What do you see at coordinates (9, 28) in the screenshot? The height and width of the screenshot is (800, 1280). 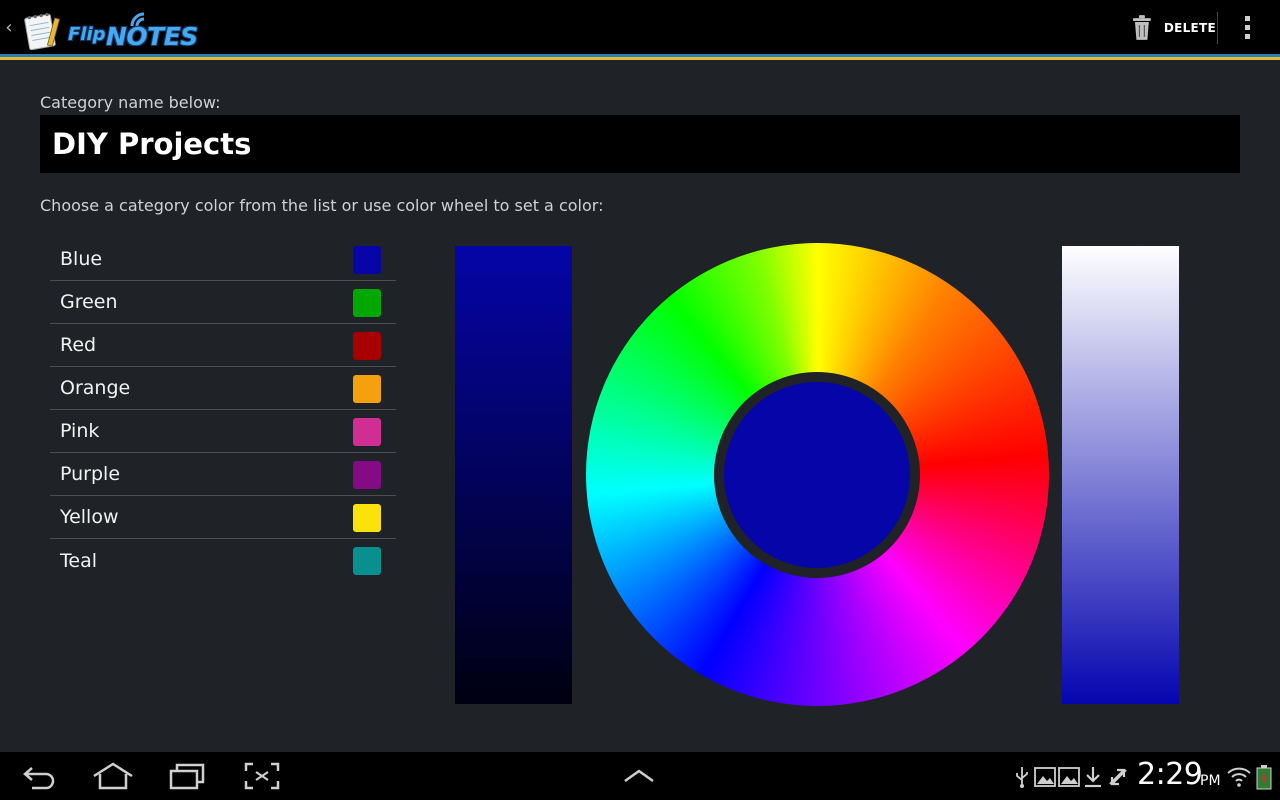 I see `chevron-left-icon: ‹` at bounding box center [9, 28].